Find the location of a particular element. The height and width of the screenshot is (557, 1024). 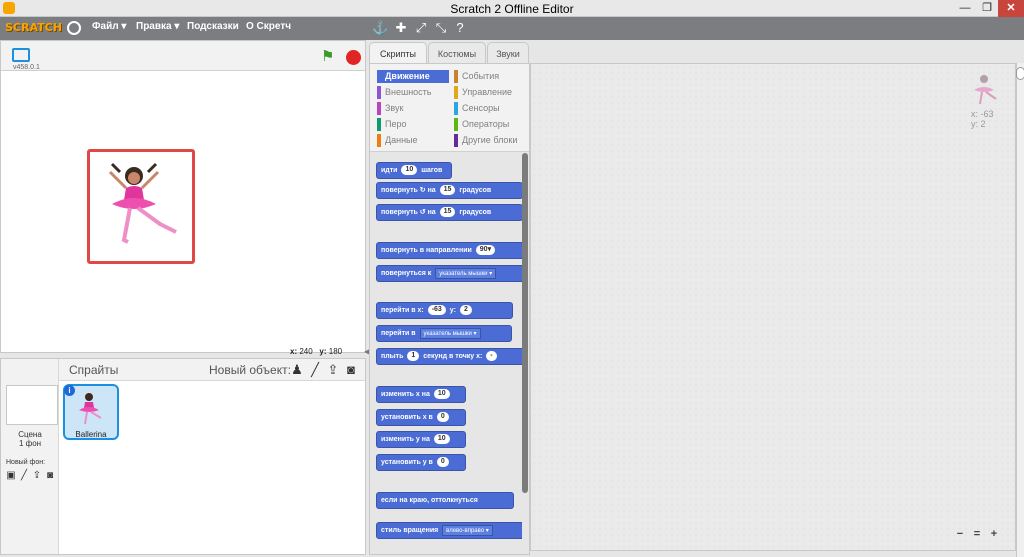

motion-block: плыть 1 секунд в точку x: - is located at coordinates (449, 356).